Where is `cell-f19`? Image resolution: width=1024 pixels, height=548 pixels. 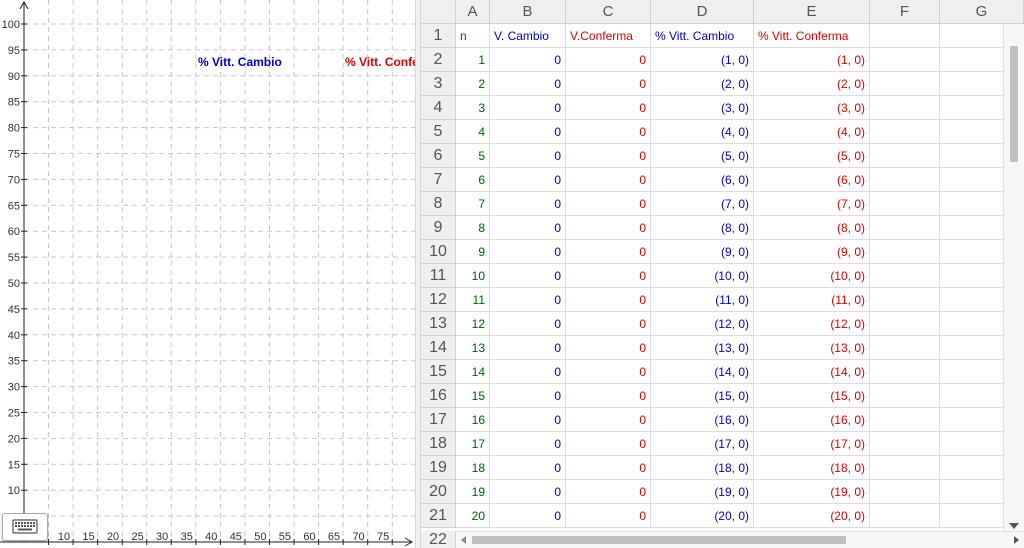
cell-f19 is located at coordinates (905, 468).